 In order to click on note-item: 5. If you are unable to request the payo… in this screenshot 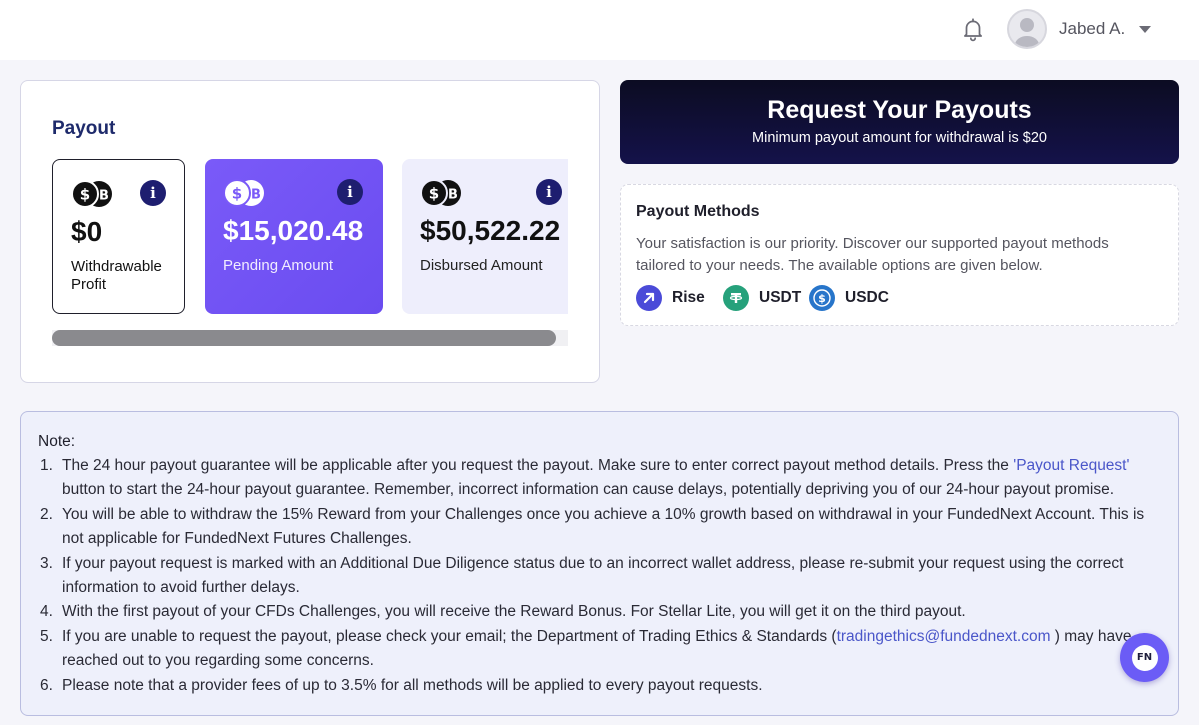, I will do `click(586, 648)`.